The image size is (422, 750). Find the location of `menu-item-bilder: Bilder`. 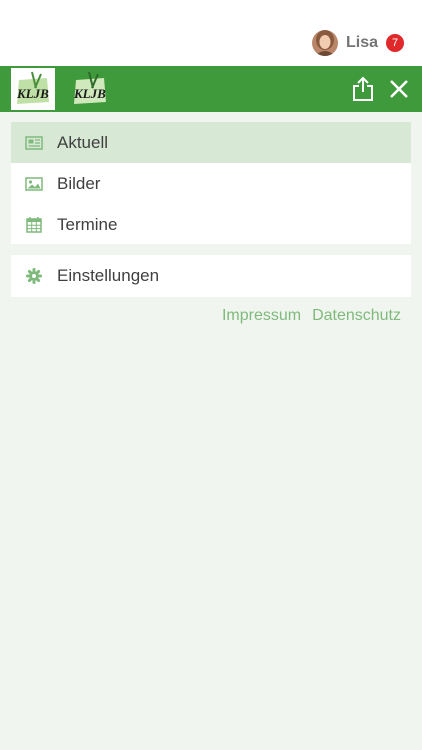

menu-item-bilder: Bilder is located at coordinates (211, 183).